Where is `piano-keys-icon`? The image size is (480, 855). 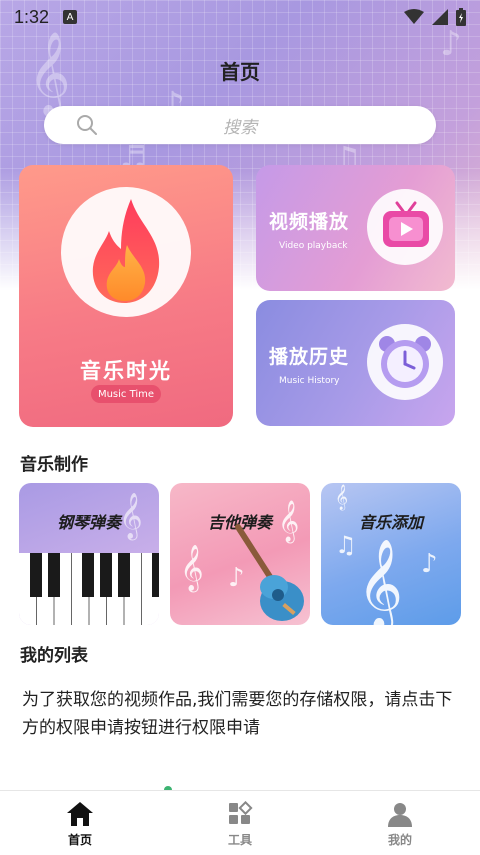 piano-keys-icon is located at coordinates (89, 589).